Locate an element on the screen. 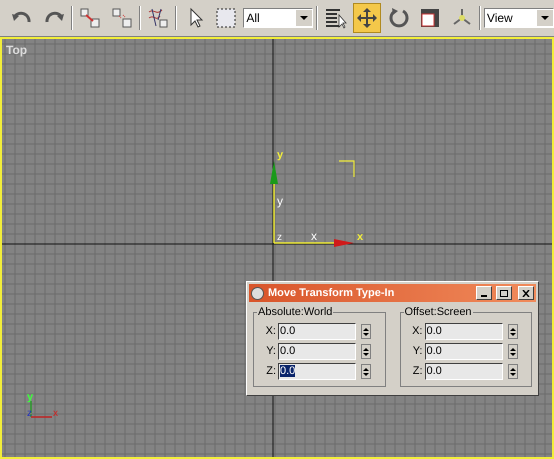 This screenshot has width=554, height=459. rotate-icon is located at coordinates (398, 18).